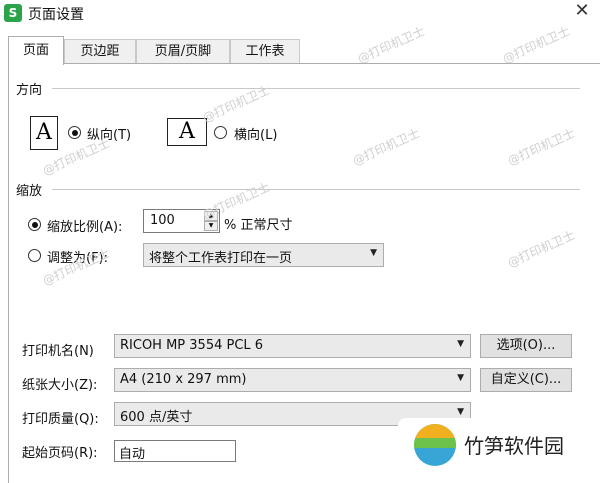 Image resolution: width=600 pixels, height=483 pixels. What do you see at coordinates (132, 454) in the screenshot?
I see `first-page-value: 自动` at bounding box center [132, 454].